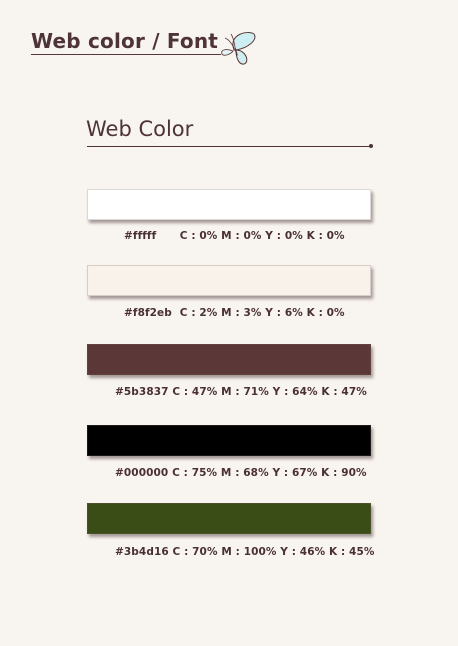  What do you see at coordinates (229, 518) in the screenshot?
I see `color-swatch-olive` at bounding box center [229, 518].